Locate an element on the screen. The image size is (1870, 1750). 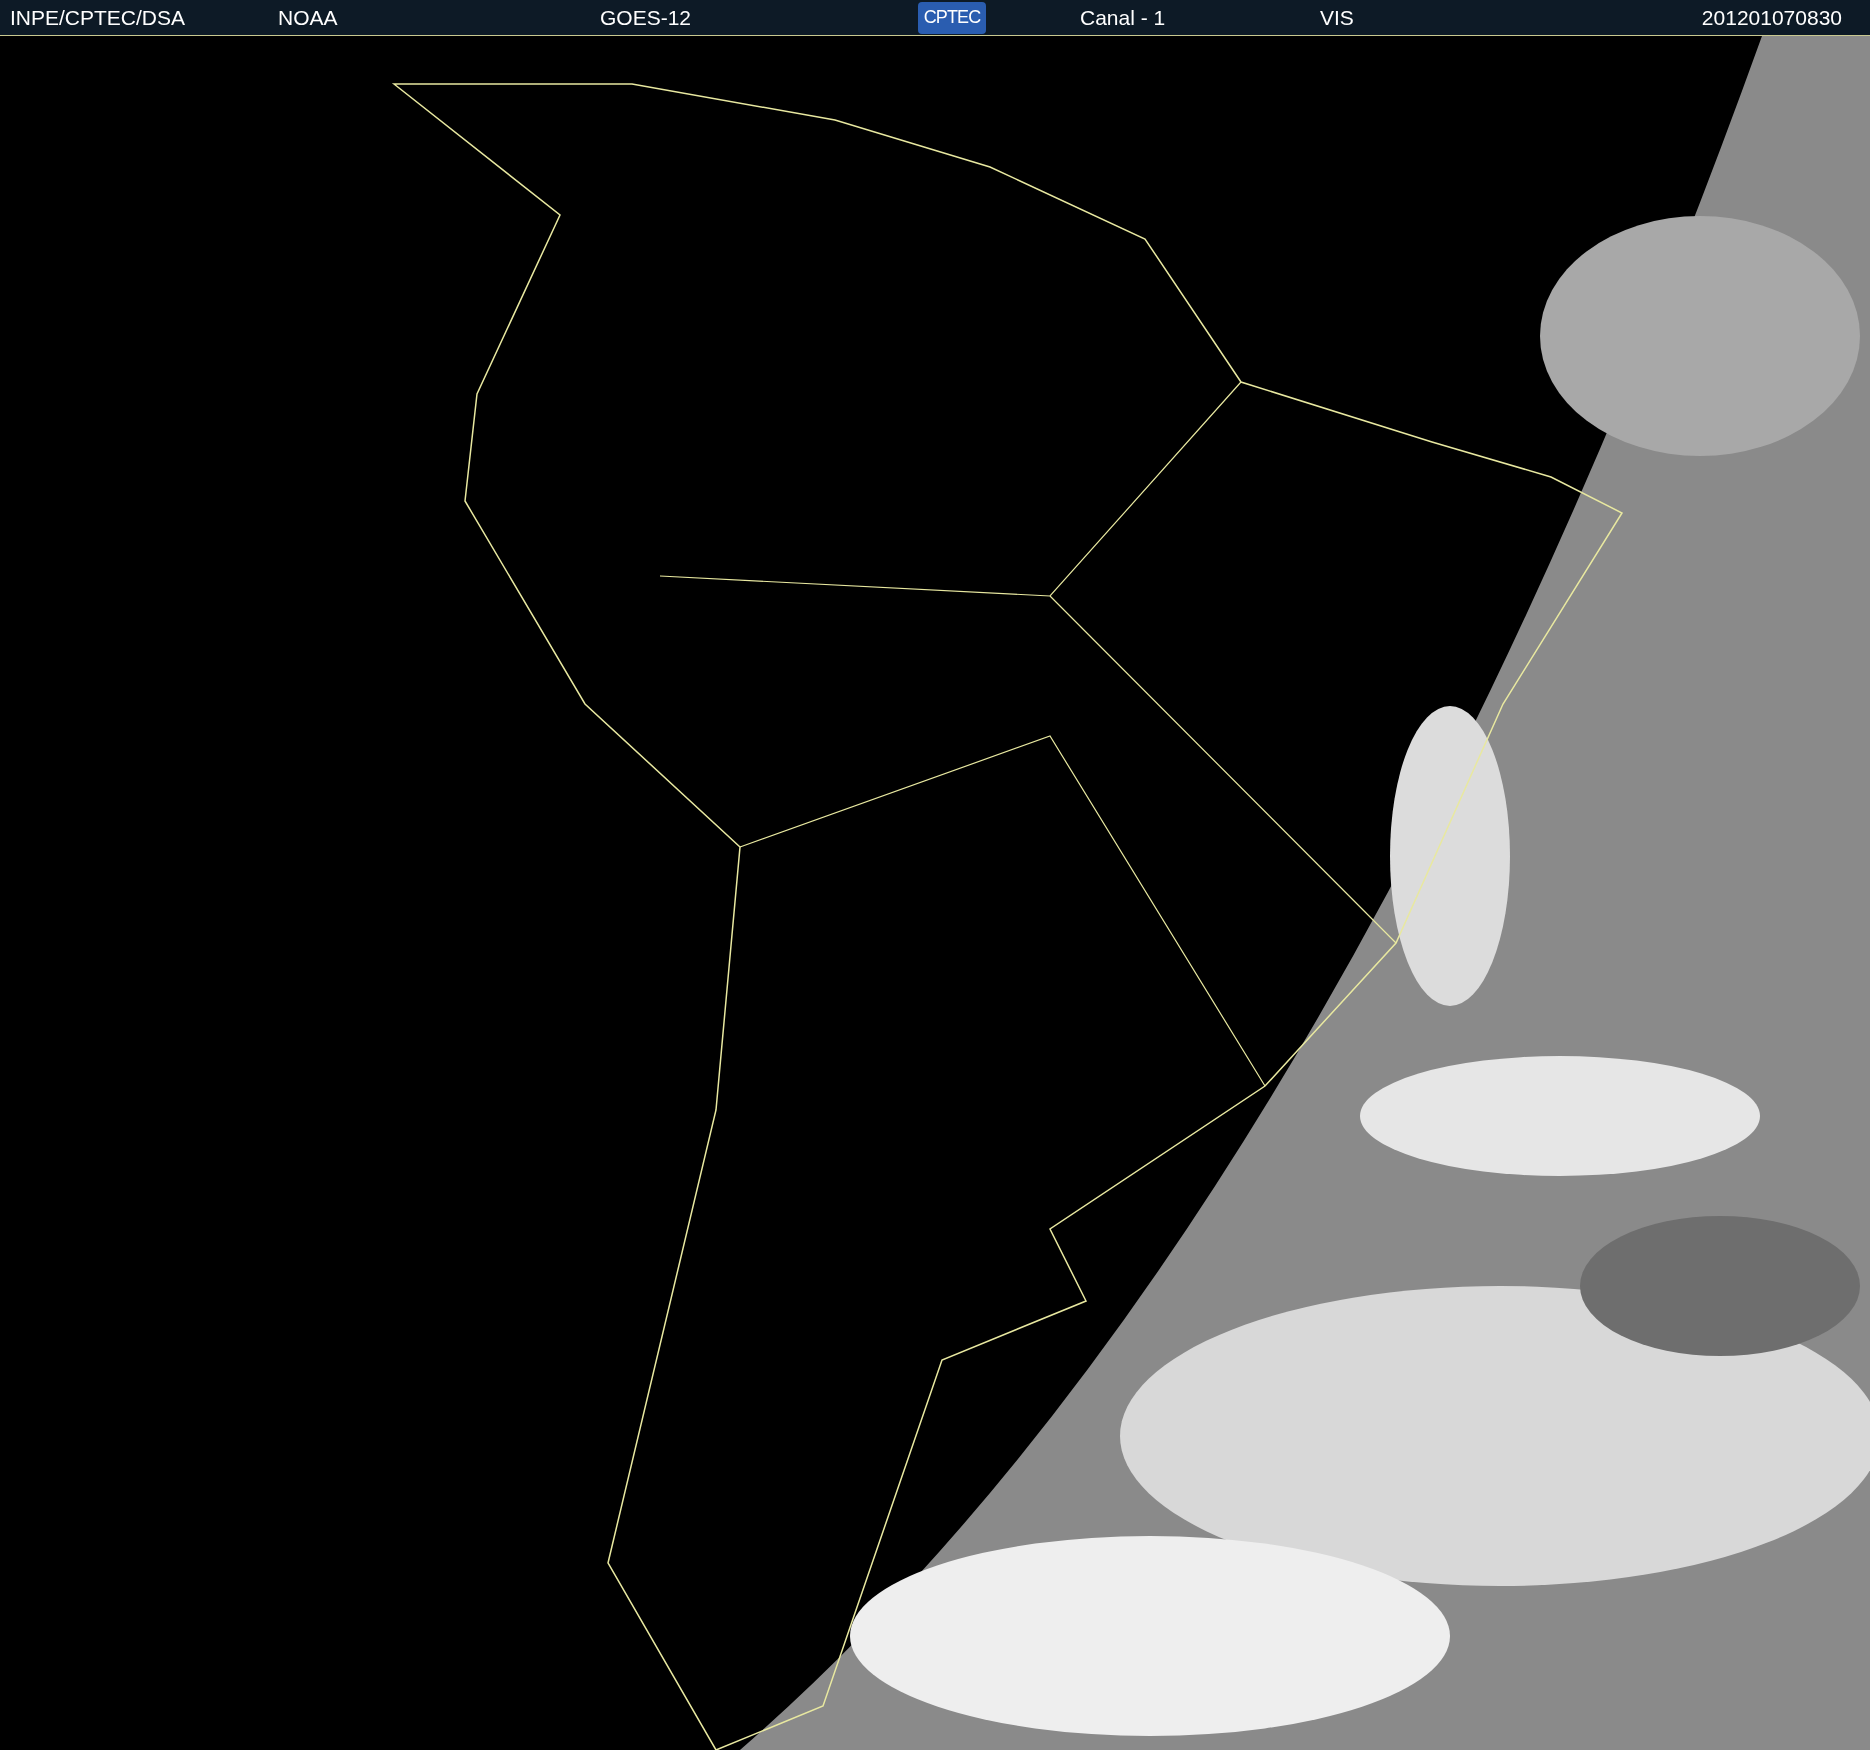
logo-badge: CPTEC is located at coordinates (952, 17).